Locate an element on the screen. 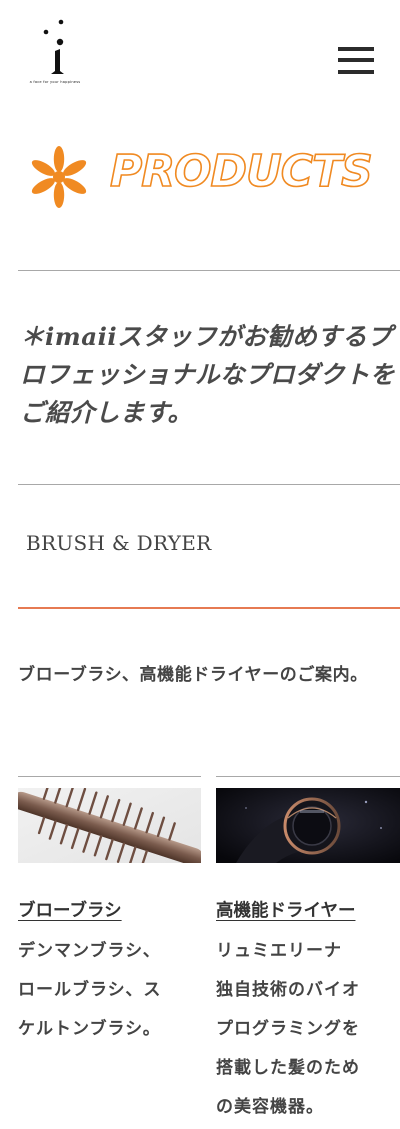  asterisk-icon is located at coordinates (59, 177).